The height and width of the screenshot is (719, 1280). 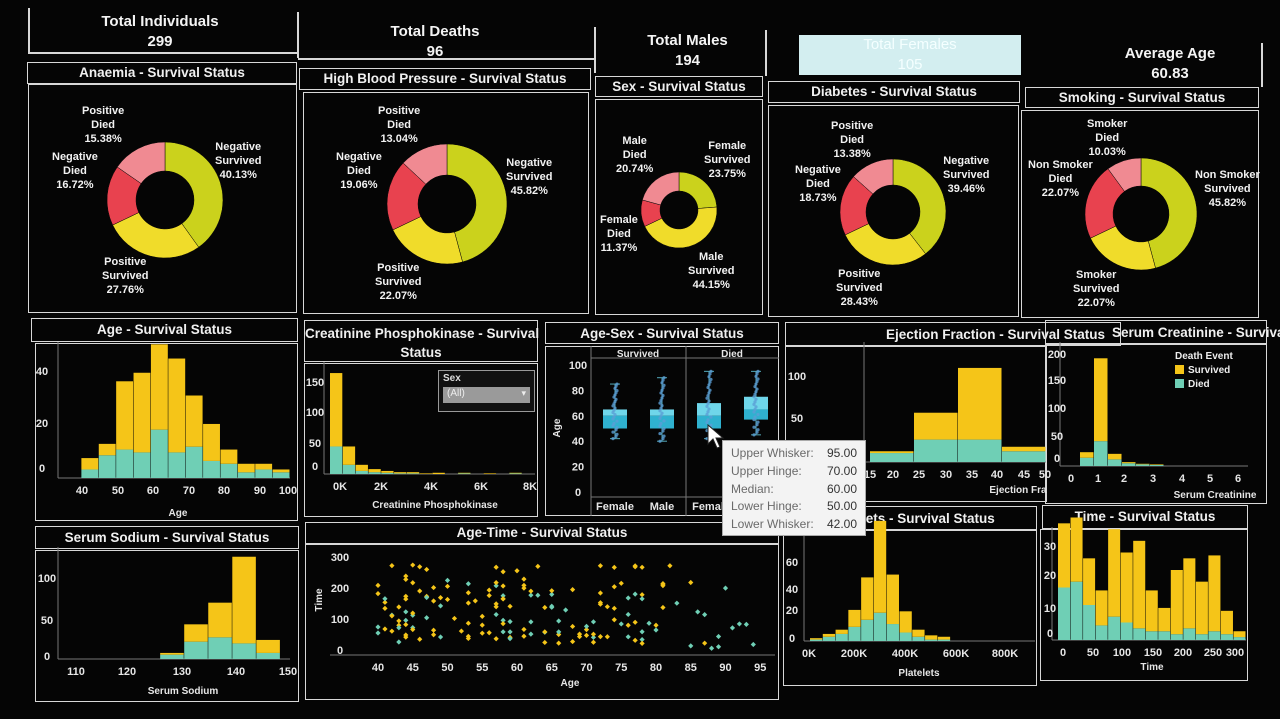 What do you see at coordinates (1204, 371) in the screenshot?
I see `legend-item-survived: Survived` at bounding box center [1204, 371].